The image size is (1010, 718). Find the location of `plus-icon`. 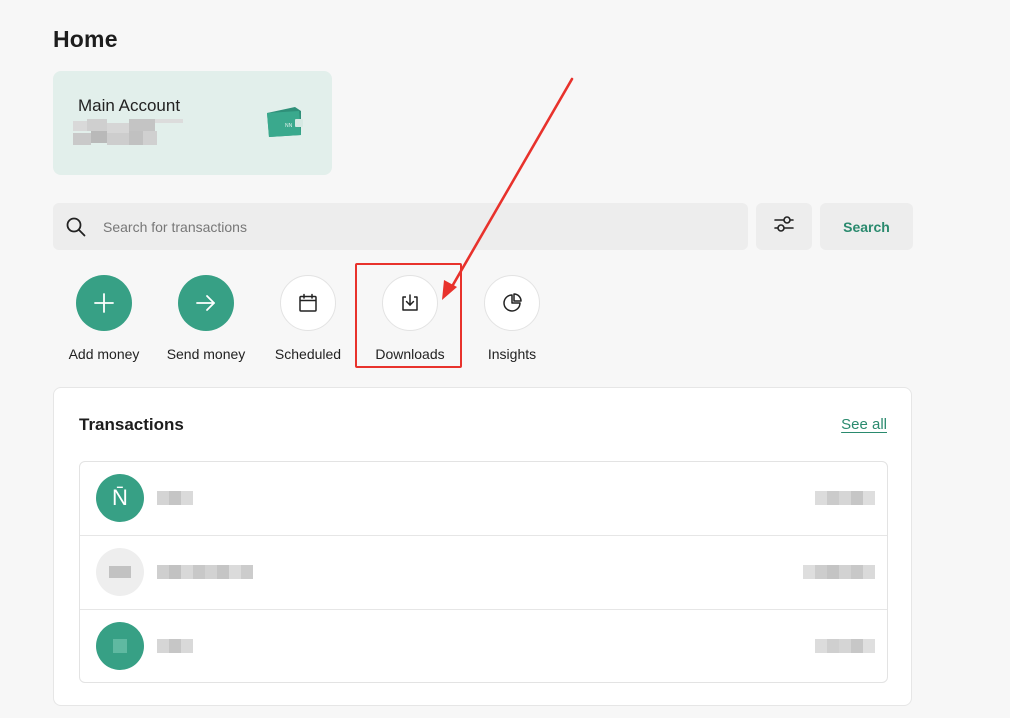

plus-icon is located at coordinates (104, 303).